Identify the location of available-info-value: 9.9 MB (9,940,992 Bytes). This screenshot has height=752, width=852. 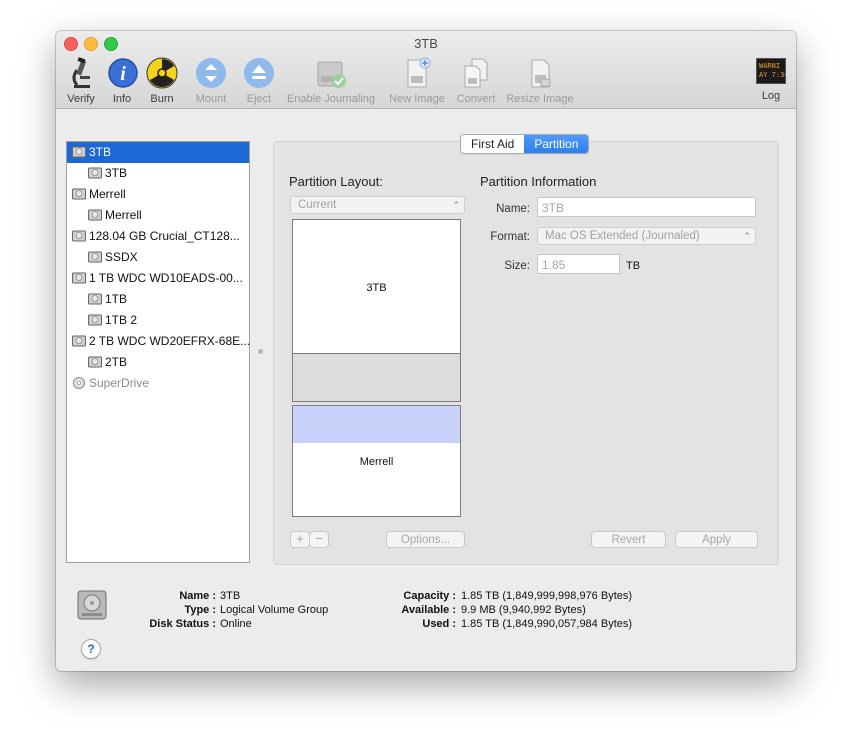
(523, 610).